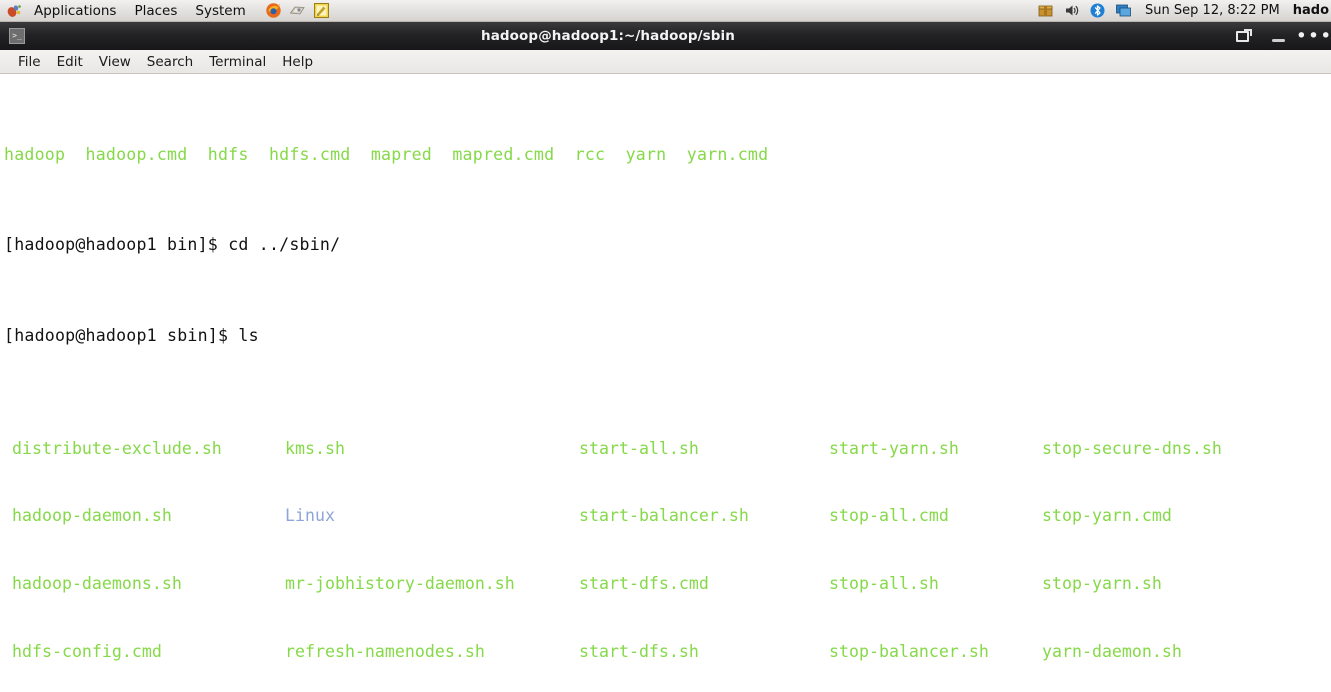 The image size is (1331, 692). Describe the element at coordinates (639, 651) in the screenshot. I see `ls-cell: start-dfs.sh` at that location.